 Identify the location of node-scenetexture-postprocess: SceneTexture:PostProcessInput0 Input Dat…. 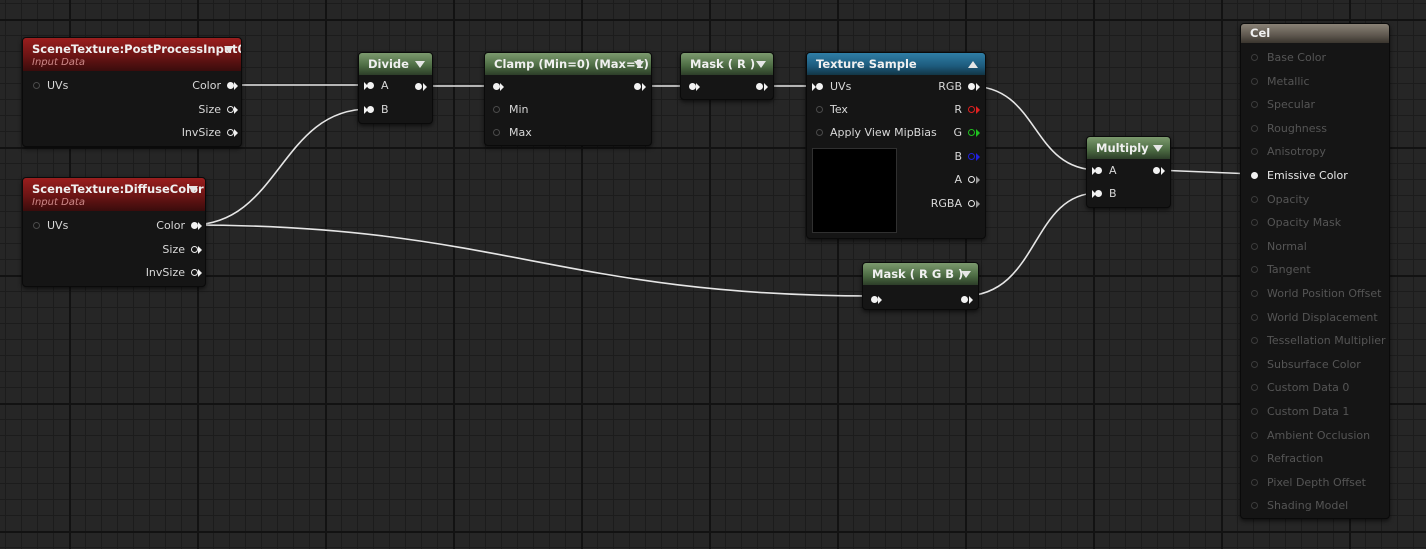
(132, 92).